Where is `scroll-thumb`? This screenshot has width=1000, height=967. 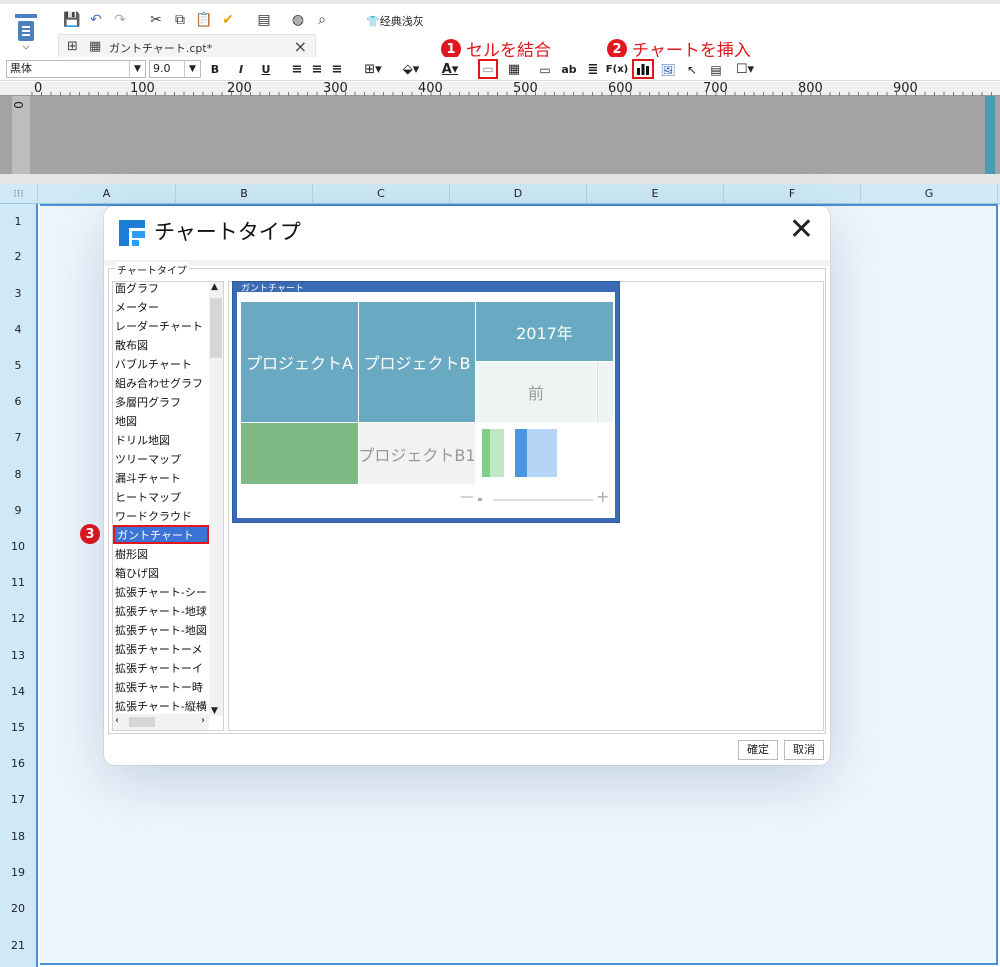
scroll-thumb is located at coordinates (216, 328).